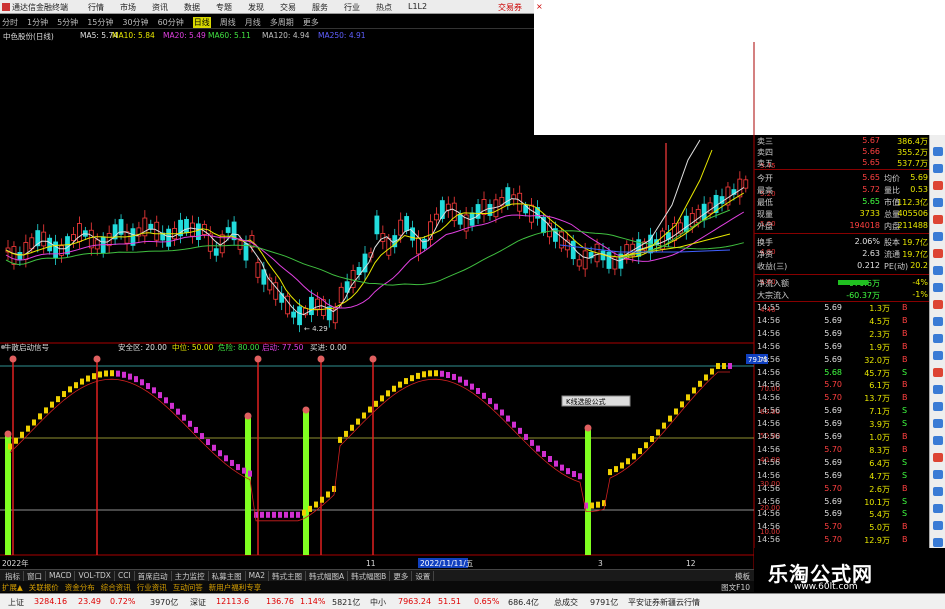 This screenshot has height=609, width=945. What do you see at coordinates (841, 514) in the screenshot?
I see `tick-row: 14:56 5.69 5.4万 S` at bounding box center [841, 514].